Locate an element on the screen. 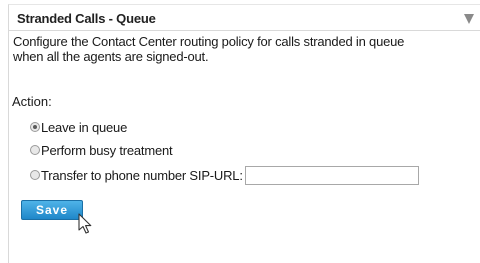 This screenshot has height=263, width=480. option-transfer-to-phone: Transfer to phone number SIP-URL: is located at coordinates (136, 175).